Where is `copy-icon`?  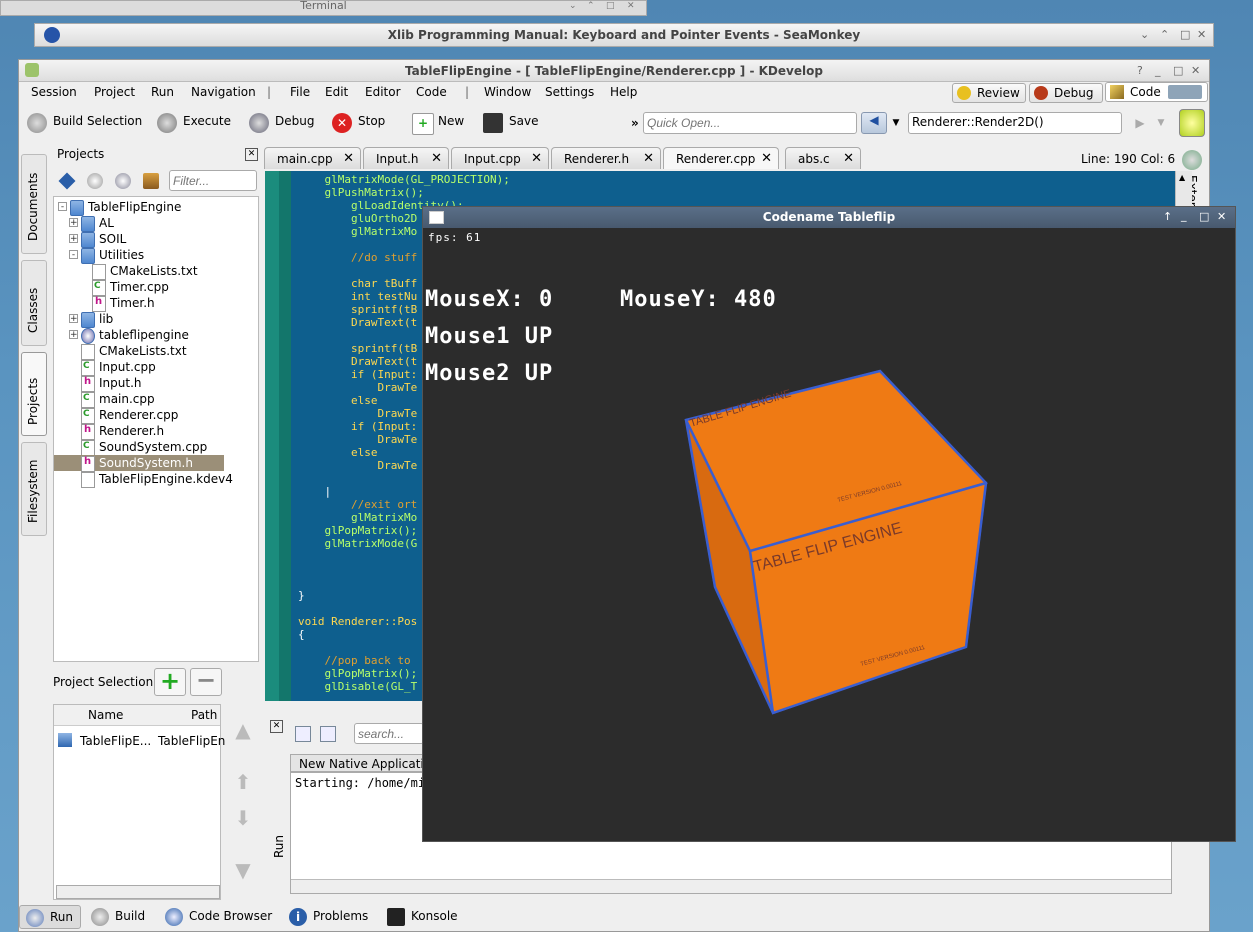 copy-icon is located at coordinates (328, 734).